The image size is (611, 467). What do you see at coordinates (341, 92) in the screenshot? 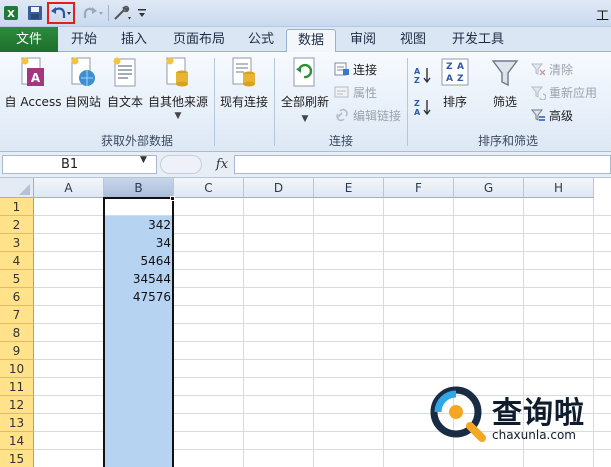
I see `properties-icon` at bounding box center [341, 92].